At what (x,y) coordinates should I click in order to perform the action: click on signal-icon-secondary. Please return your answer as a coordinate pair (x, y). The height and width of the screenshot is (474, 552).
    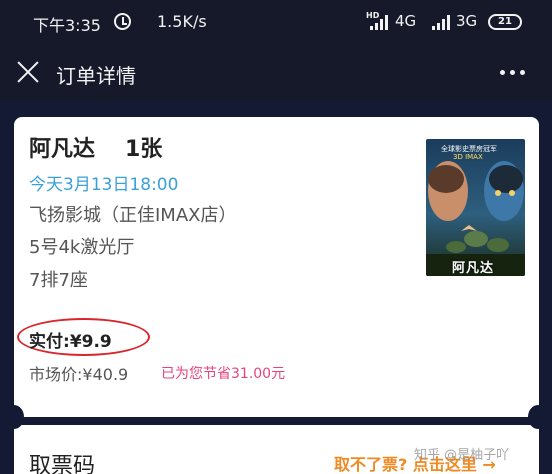
    Looking at the image, I should click on (442, 22).